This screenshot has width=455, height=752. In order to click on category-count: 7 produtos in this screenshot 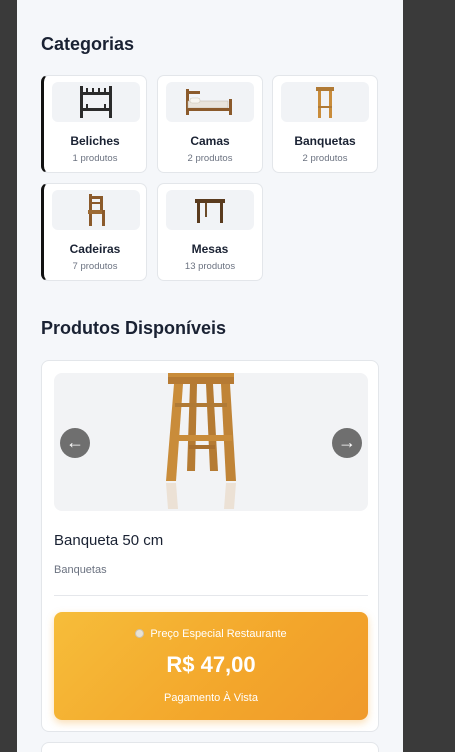, I will do `click(95, 266)`.